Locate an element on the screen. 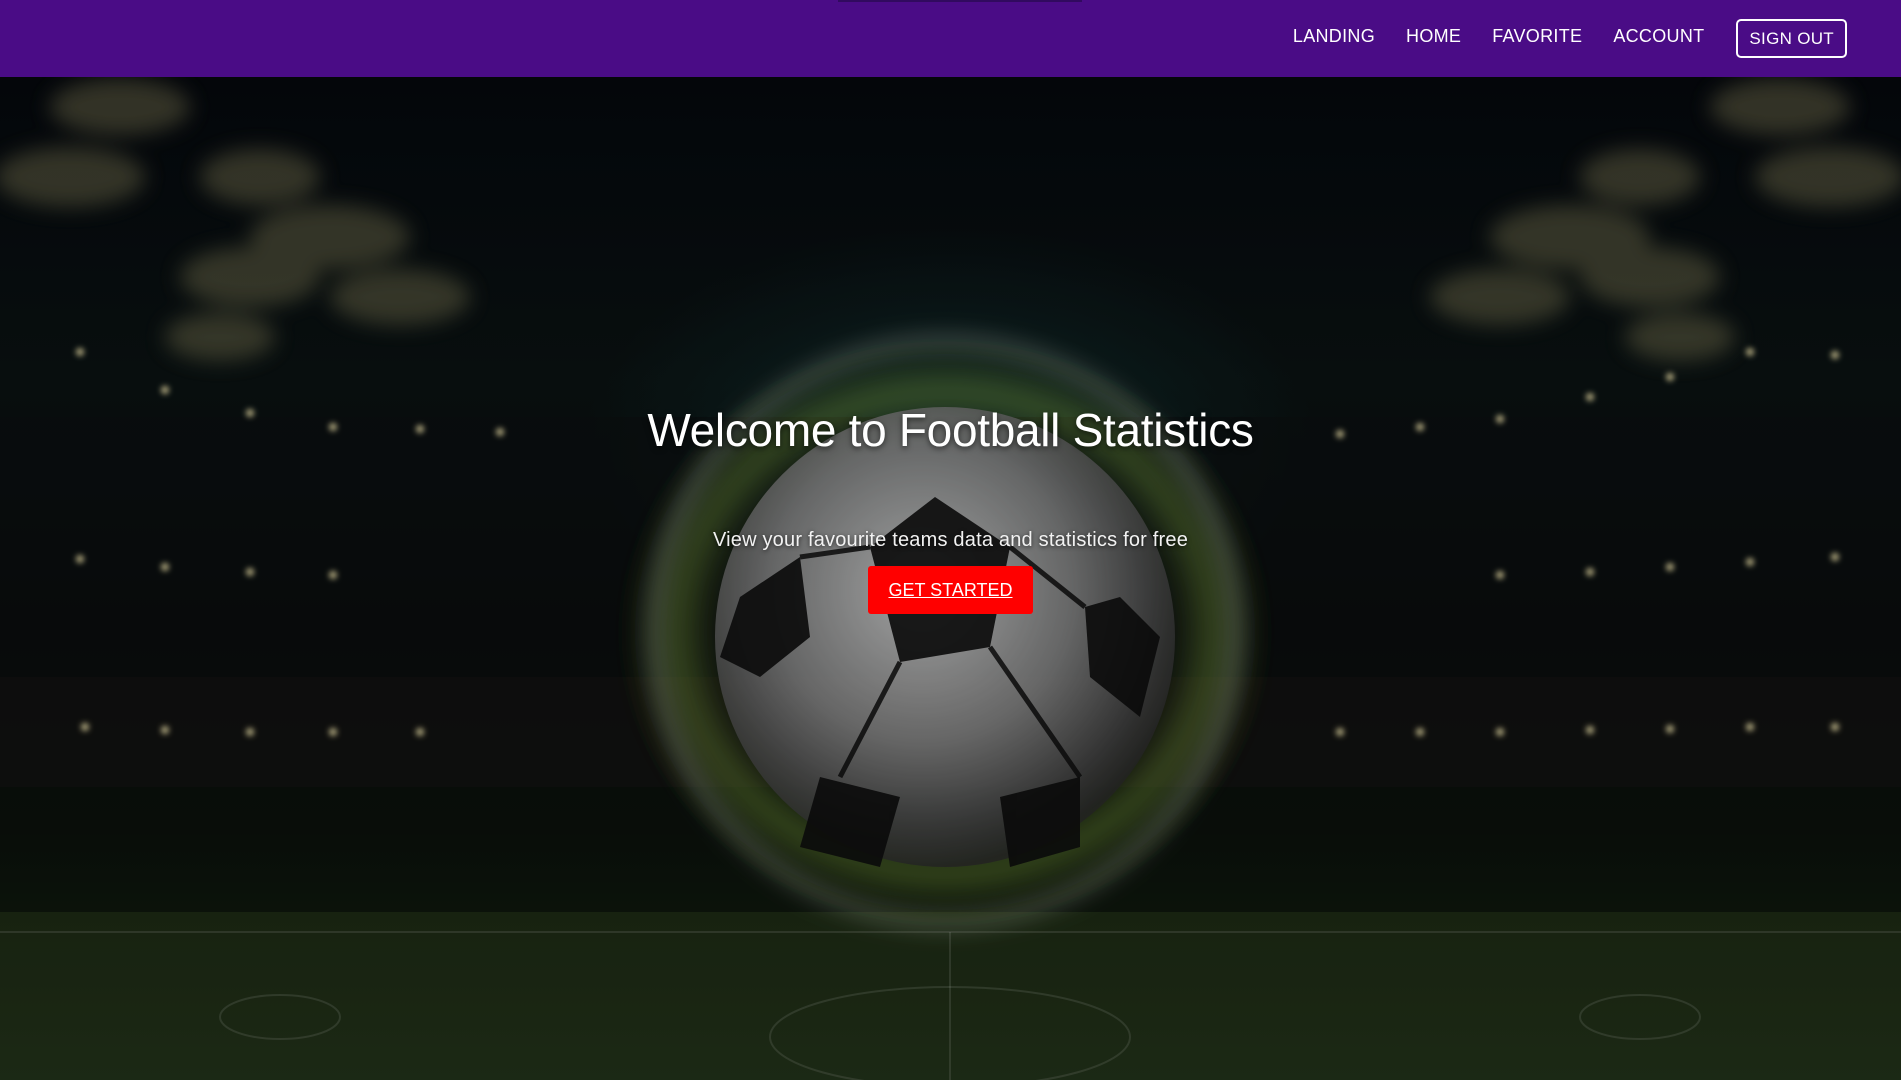 Image resolution: width=1901 pixels, height=1080 pixels. hero-title: Welcome to Football Statistics is located at coordinates (950, 430).